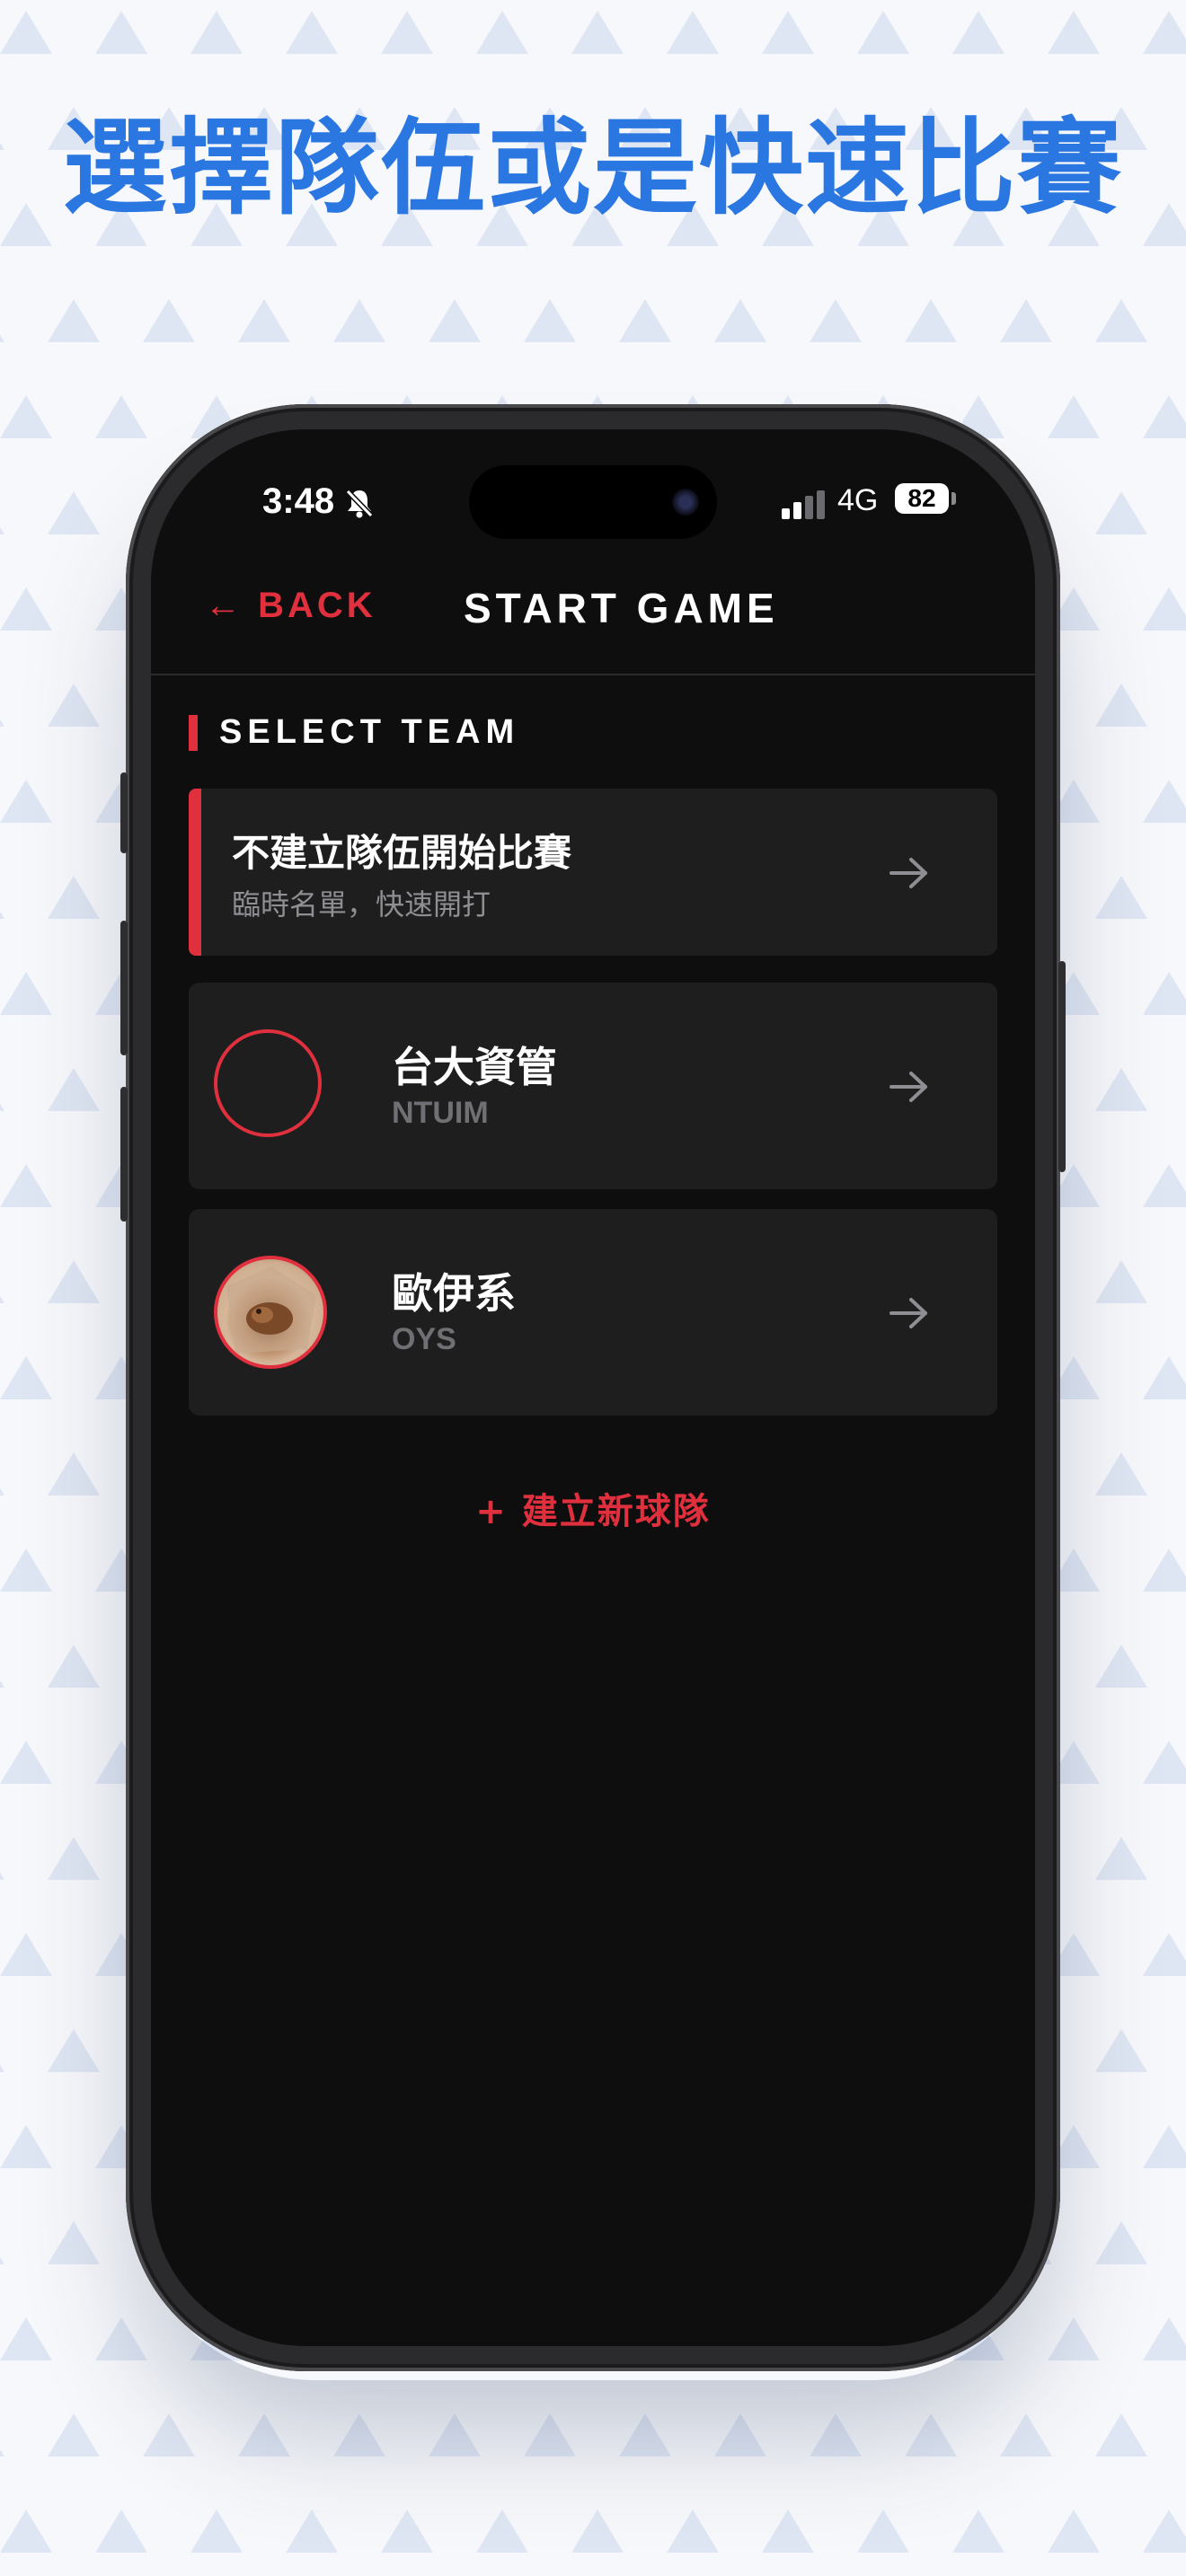 This screenshot has height=2576, width=1186. What do you see at coordinates (953, 498) in the screenshot?
I see `battery-cap` at bounding box center [953, 498].